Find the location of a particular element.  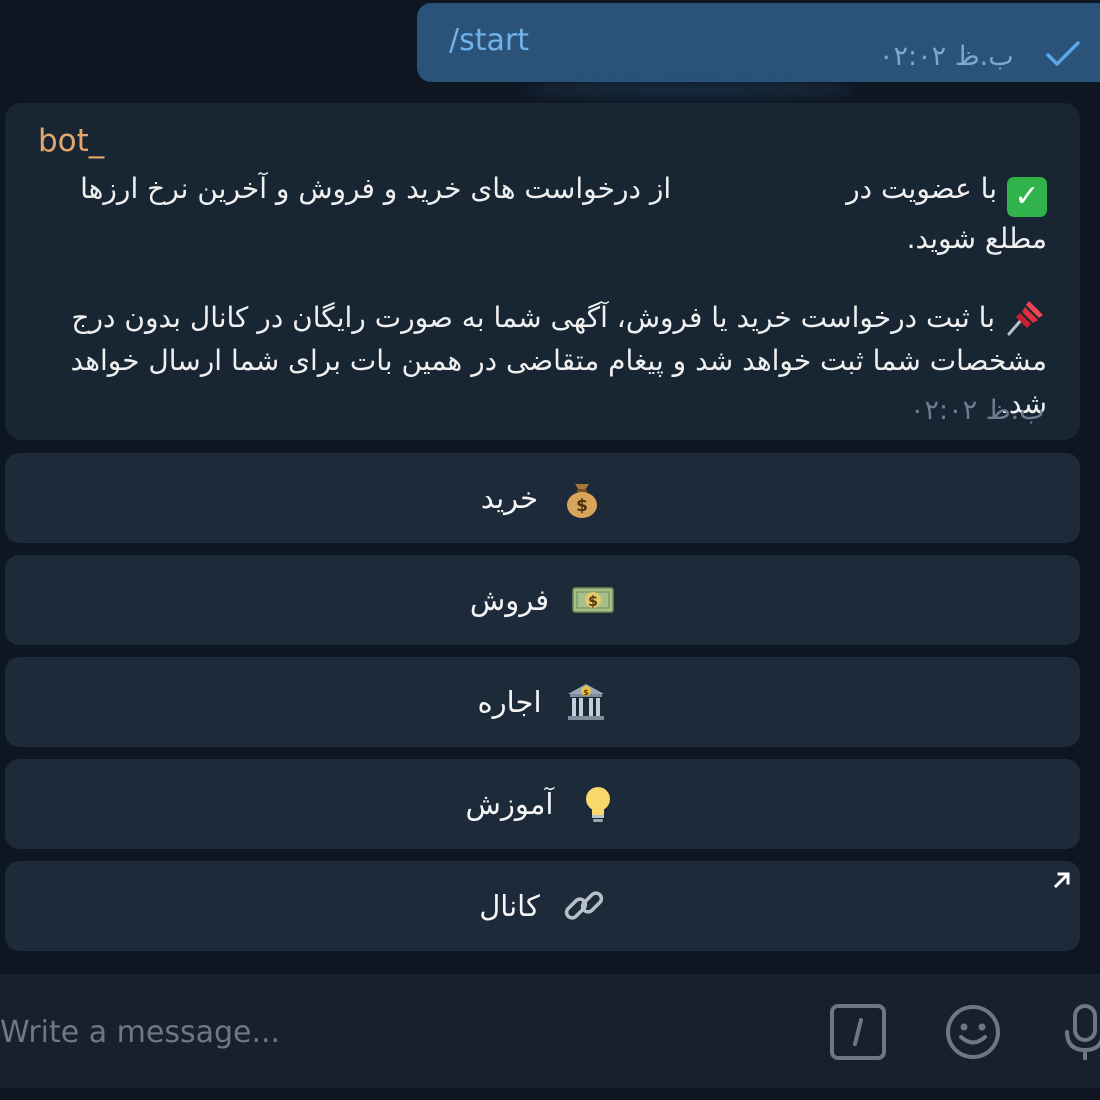

keyboard-button-label: فروش is located at coordinates (509, 600).